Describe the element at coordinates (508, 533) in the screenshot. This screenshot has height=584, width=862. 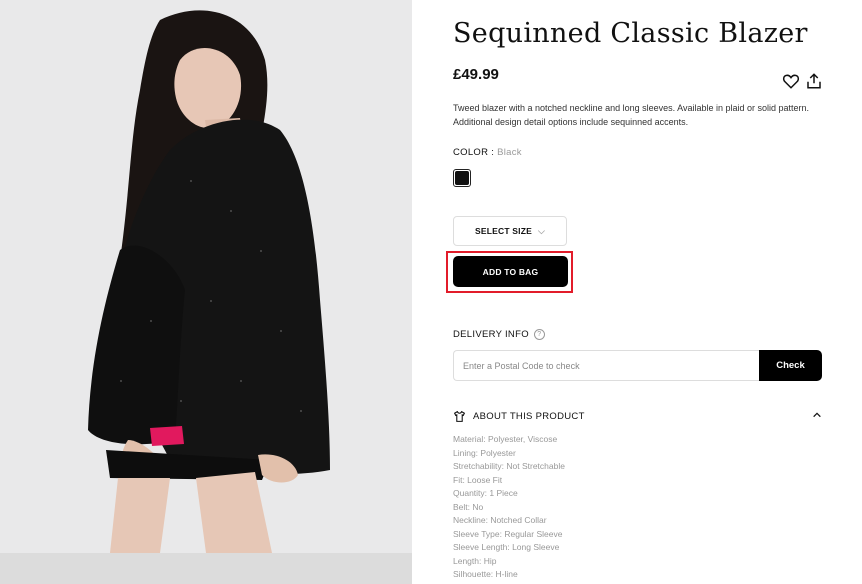
I see `spec-item: Sleeve Type: Regular Sleeve` at that location.